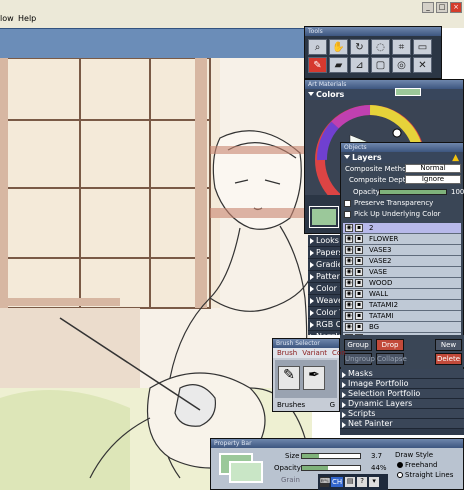 The height and width of the screenshot is (490, 464). I want to click on help-icon: ?, so click(362, 482).